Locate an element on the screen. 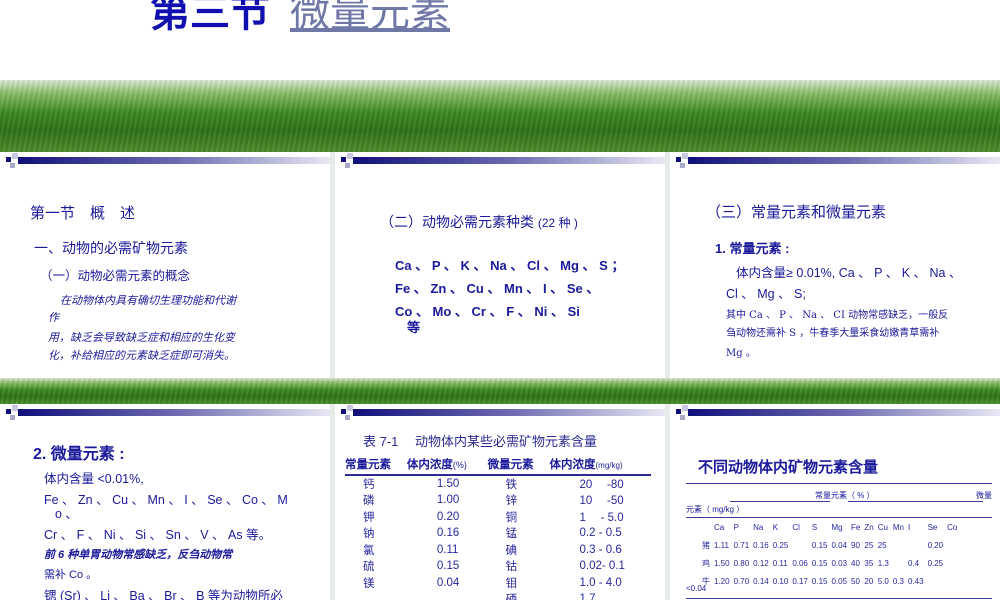 The height and width of the screenshot is (600, 1000). heading: 一、动物的必需矿物元素 is located at coordinates (111, 248).